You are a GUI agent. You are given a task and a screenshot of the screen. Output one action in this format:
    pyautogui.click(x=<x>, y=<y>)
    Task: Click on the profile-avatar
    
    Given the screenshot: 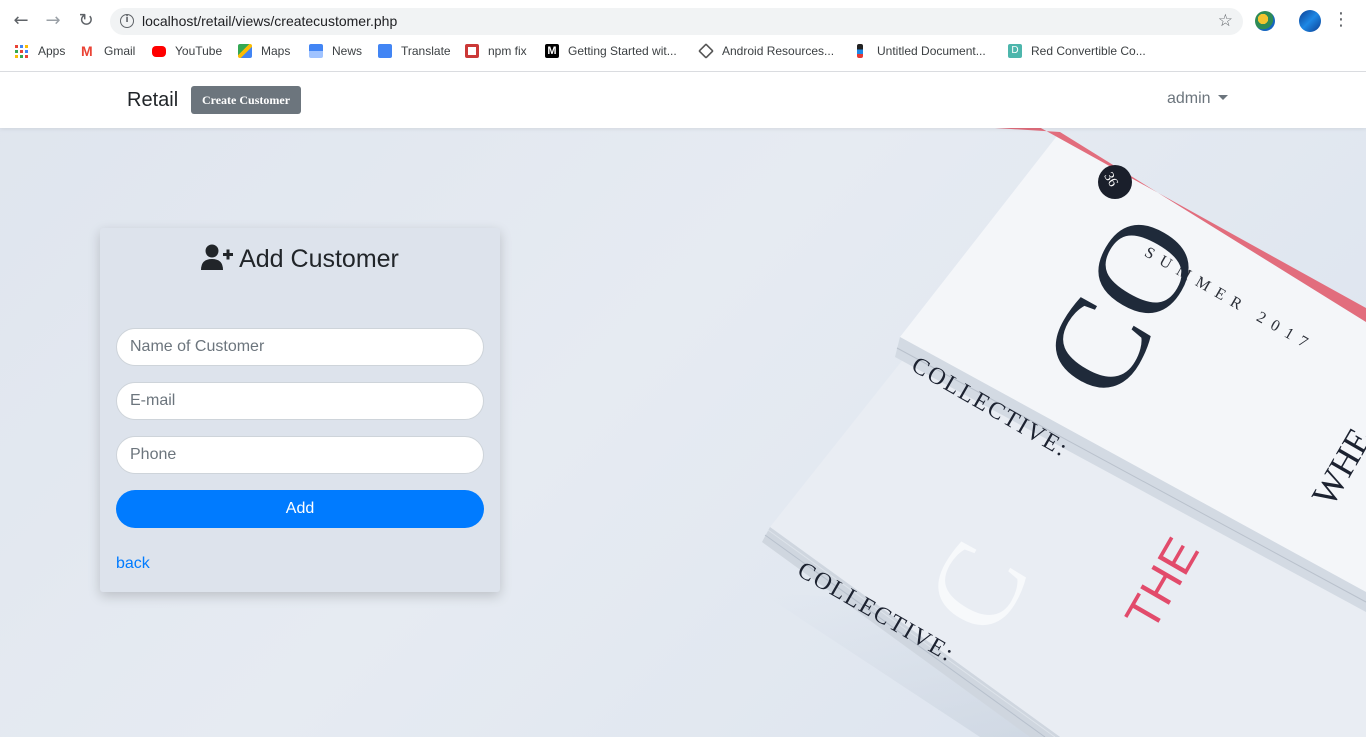 What is the action you would take?
    pyautogui.click(x=1310, y=21)
    